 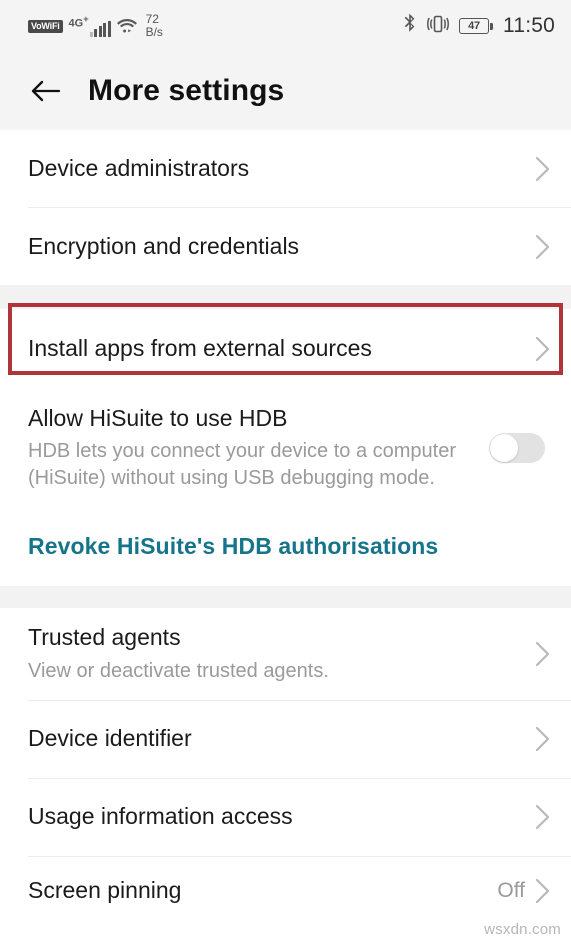 I want to click on status-bar-right: 47 11:50, so click(x=479, y=26).